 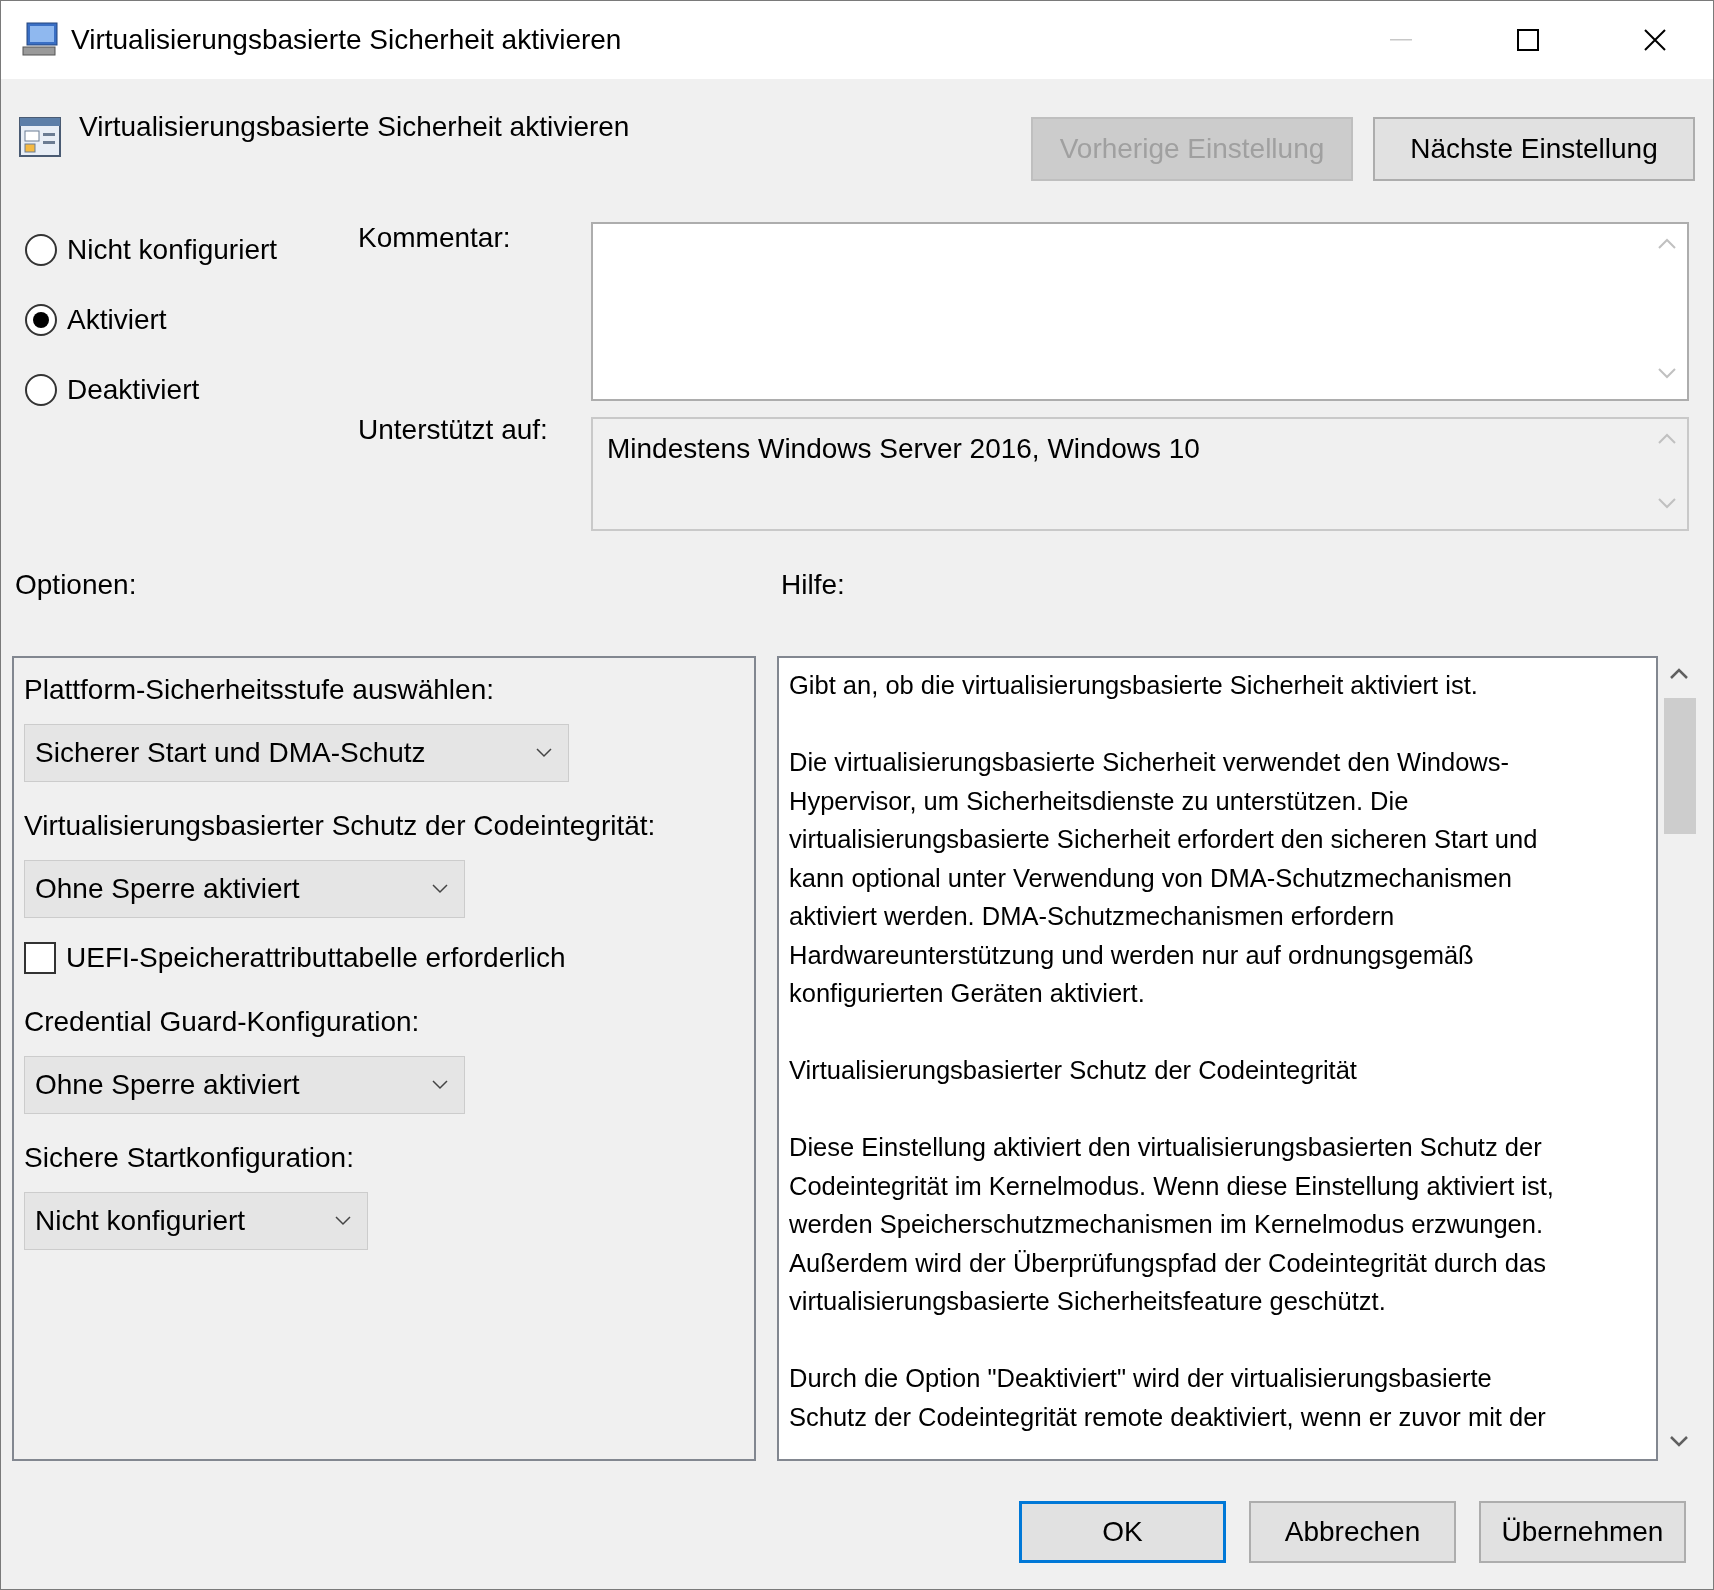 What do you see at coordinates (196, 1221) in the screenshot?
I see `dropdown: Nicht konfiguriert` at bounding box center [196, 1221].